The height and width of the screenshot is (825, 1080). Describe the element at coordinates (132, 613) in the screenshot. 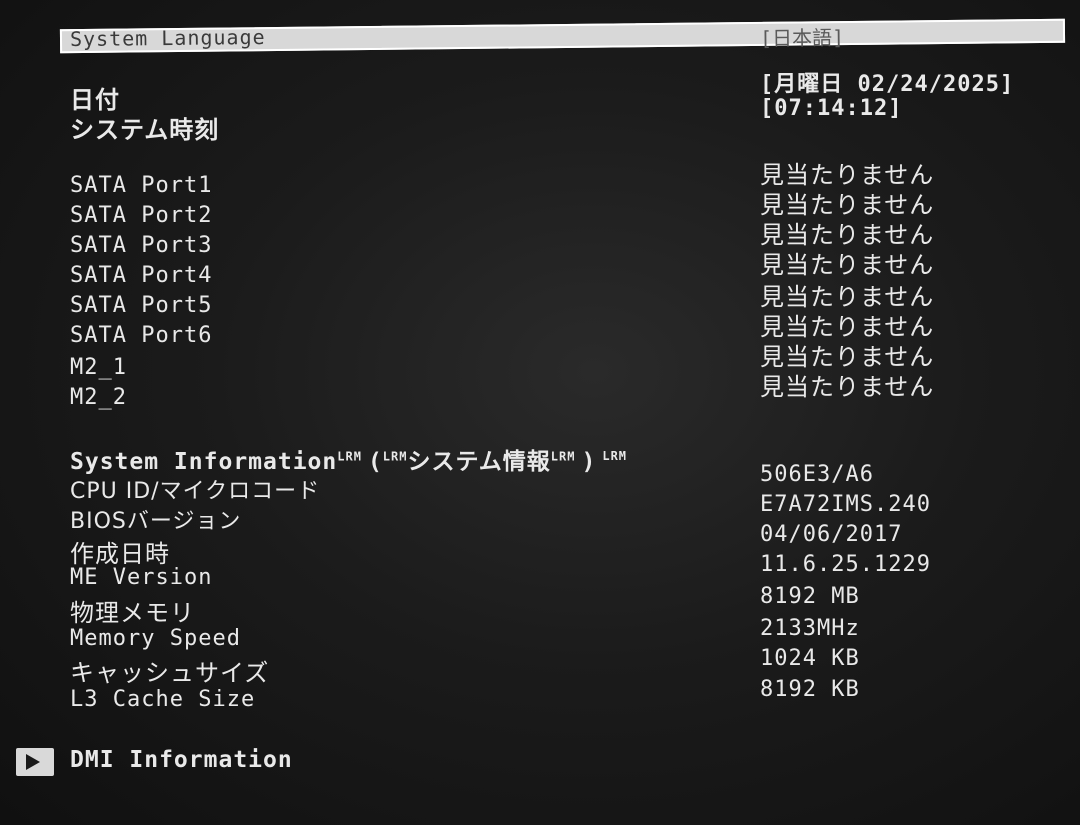

I see `physical-memory-label: 物理メモリ` at that location.